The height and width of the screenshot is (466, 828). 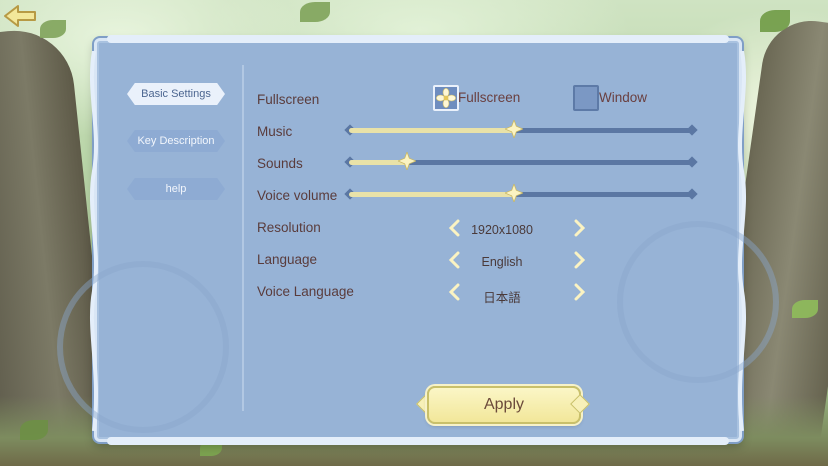 I want to click on apply-label: Apply, so click(x=504, y=404).